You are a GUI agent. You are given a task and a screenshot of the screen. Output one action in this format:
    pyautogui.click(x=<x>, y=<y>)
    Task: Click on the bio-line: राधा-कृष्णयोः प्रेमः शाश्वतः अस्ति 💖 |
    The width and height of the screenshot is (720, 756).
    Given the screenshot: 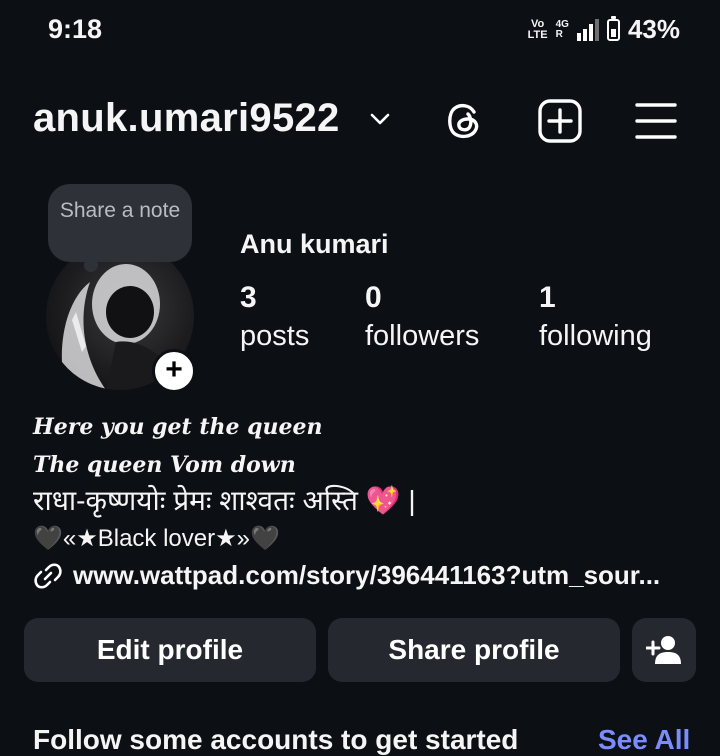 What is the action you would take?
    pyautogui.click(x=224, y=500)
    